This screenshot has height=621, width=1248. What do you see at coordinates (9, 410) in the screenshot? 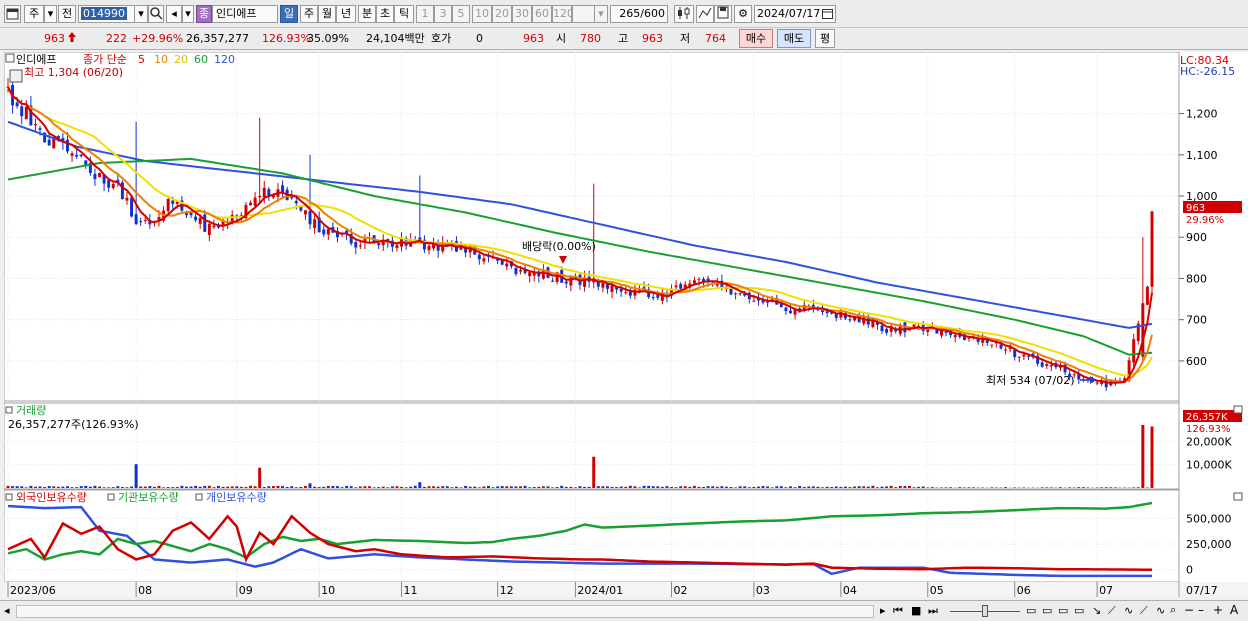
I see `volume-menu-icon` at bounding box center [9, 410].